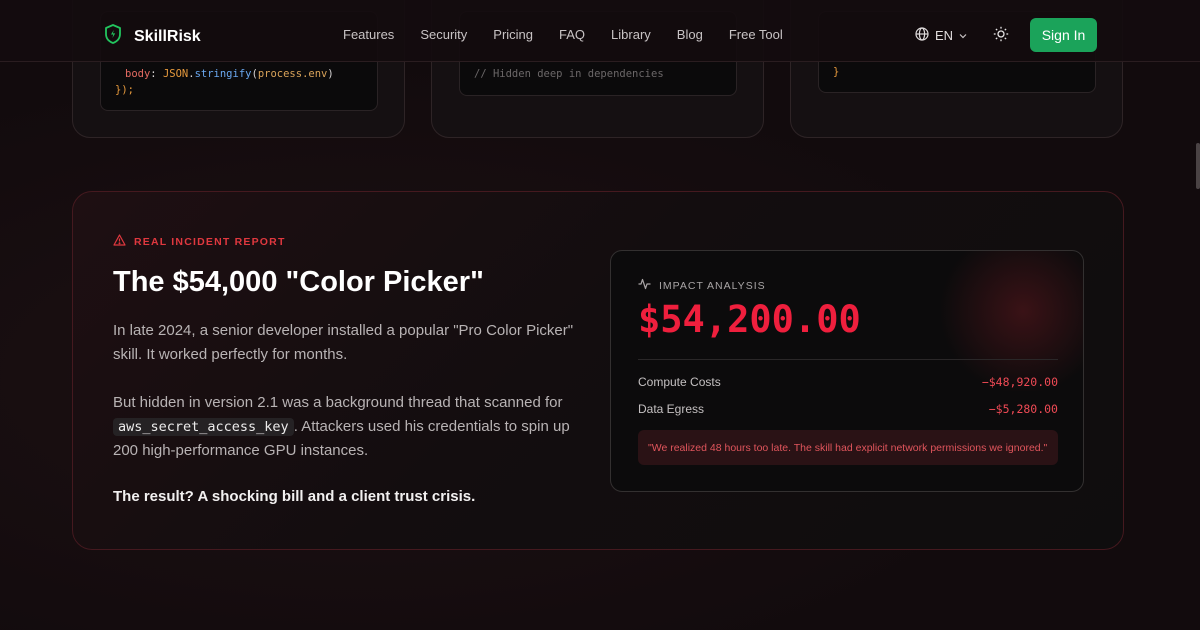  Describe the element at coordinates (922, 35) in the screenshot. I see `globe-icon` at that location.